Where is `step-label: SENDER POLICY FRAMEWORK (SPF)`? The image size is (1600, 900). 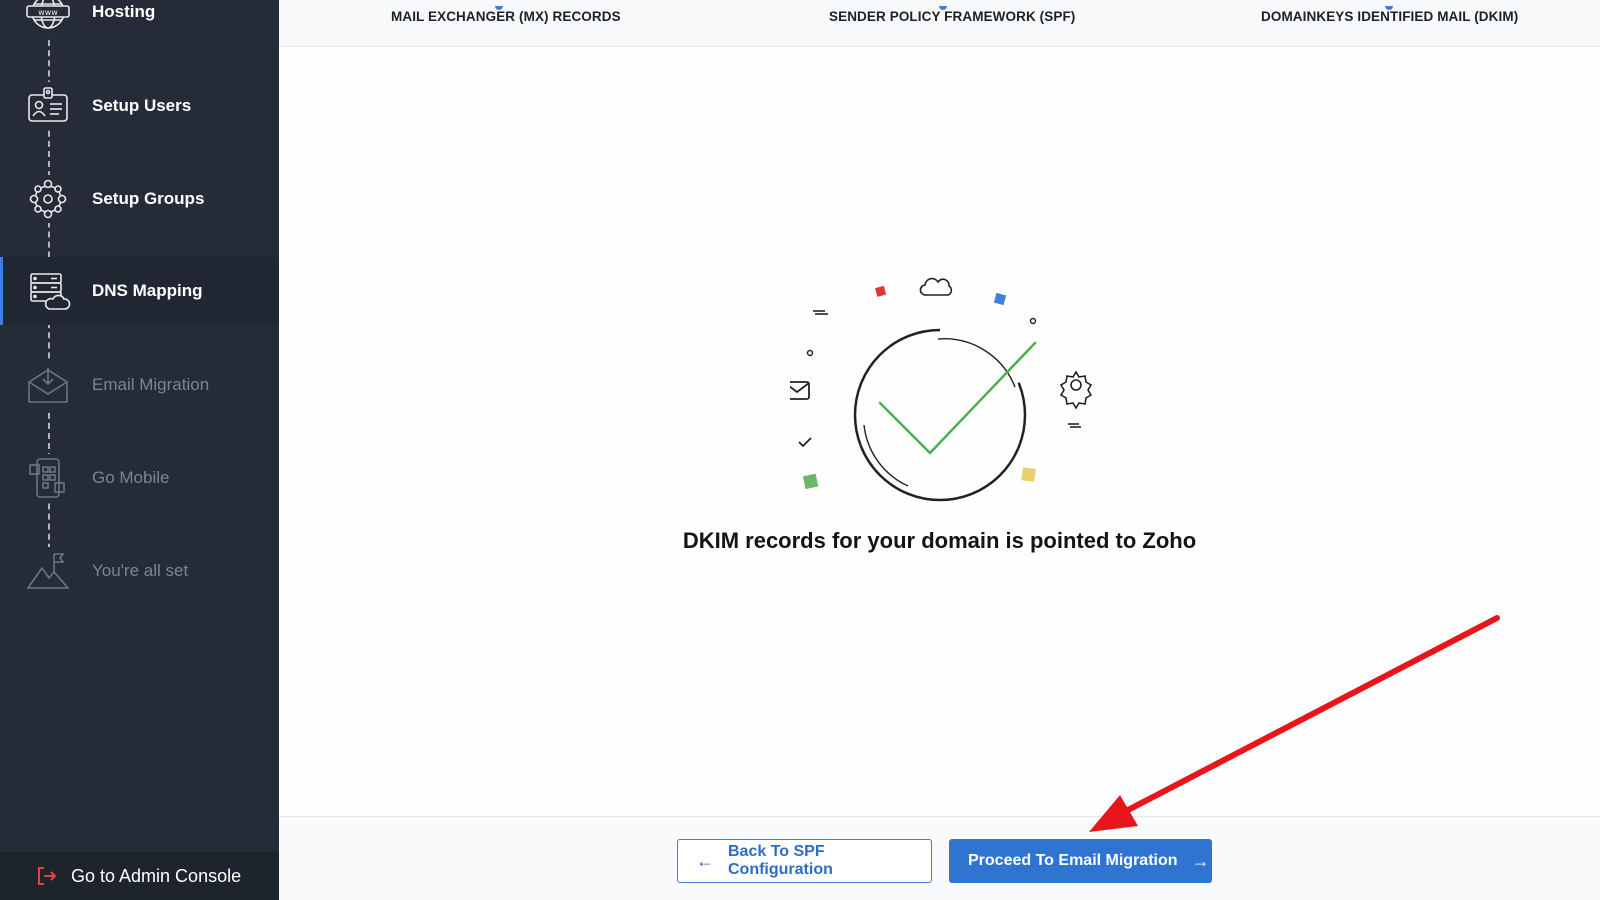 step-label: SENDER POLICY FRAMEWORK (SPF) is located at coordinates (952, 16).